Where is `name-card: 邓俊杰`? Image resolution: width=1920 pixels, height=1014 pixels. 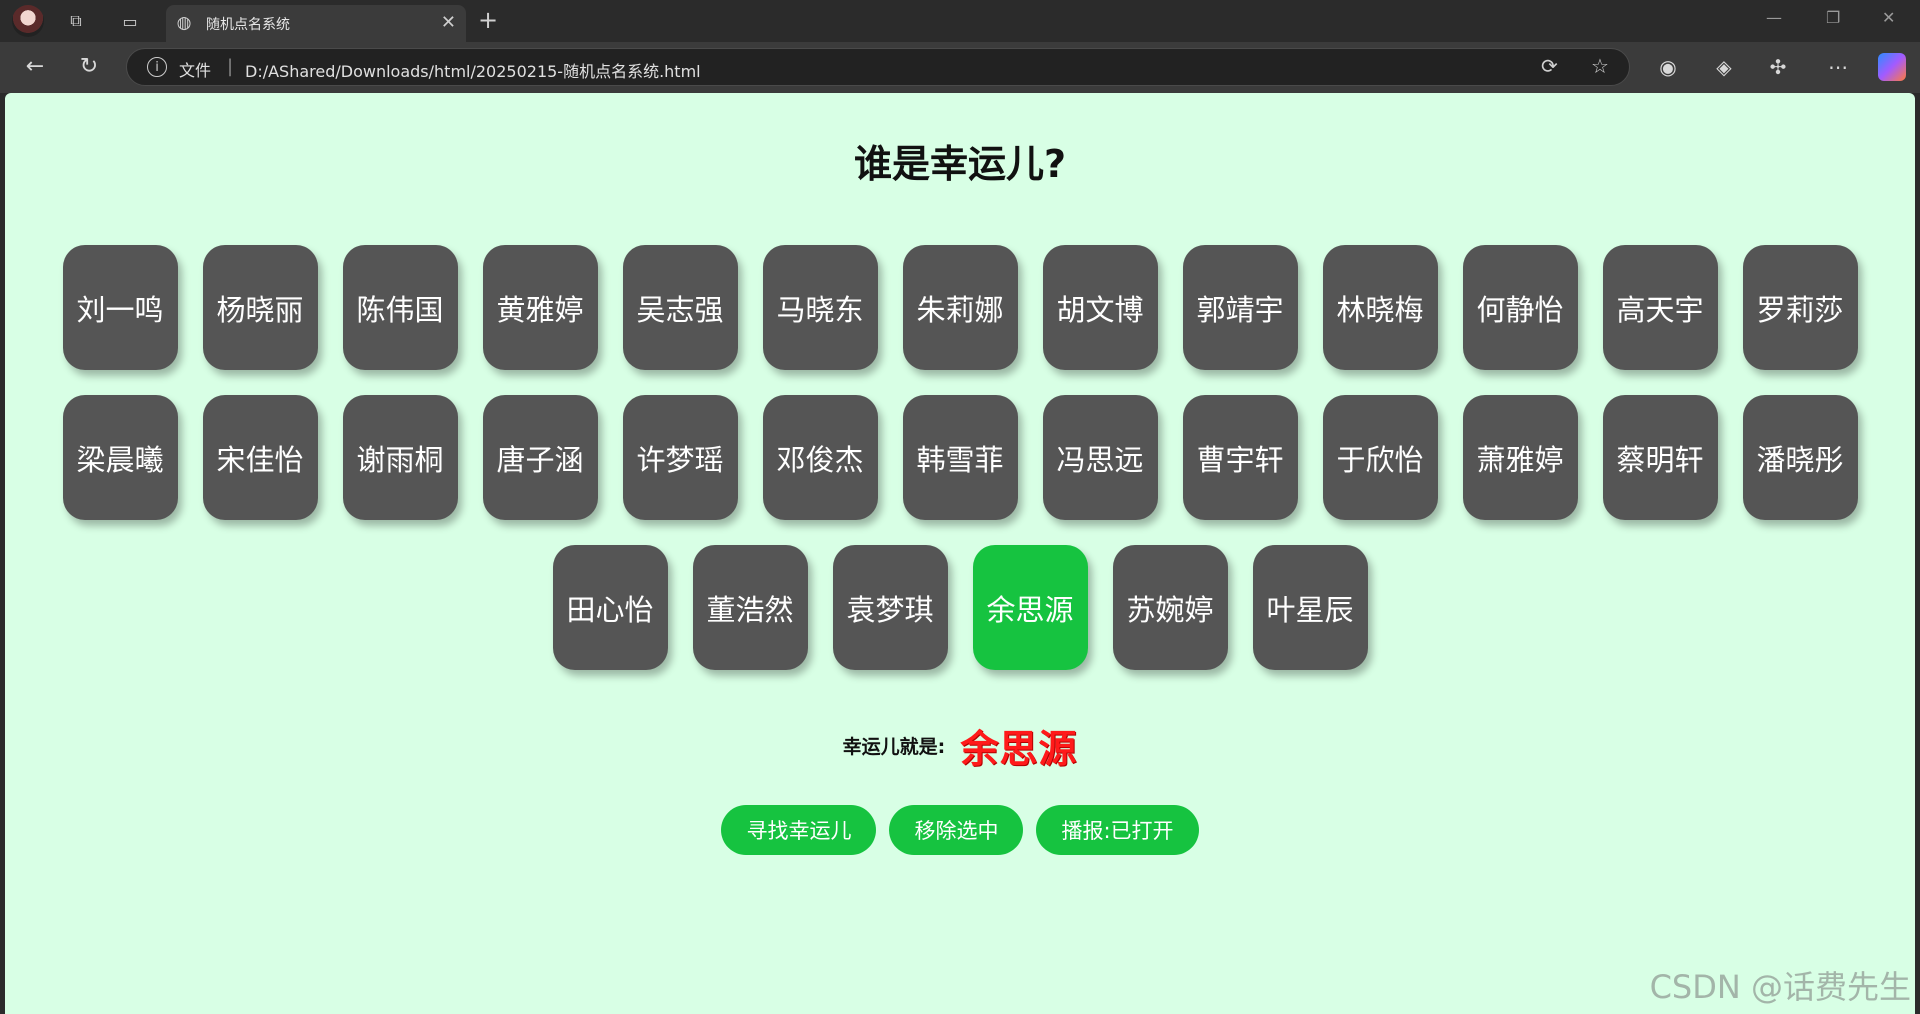 name-card: 邓俊杰 is located at coordinates (820, 457).